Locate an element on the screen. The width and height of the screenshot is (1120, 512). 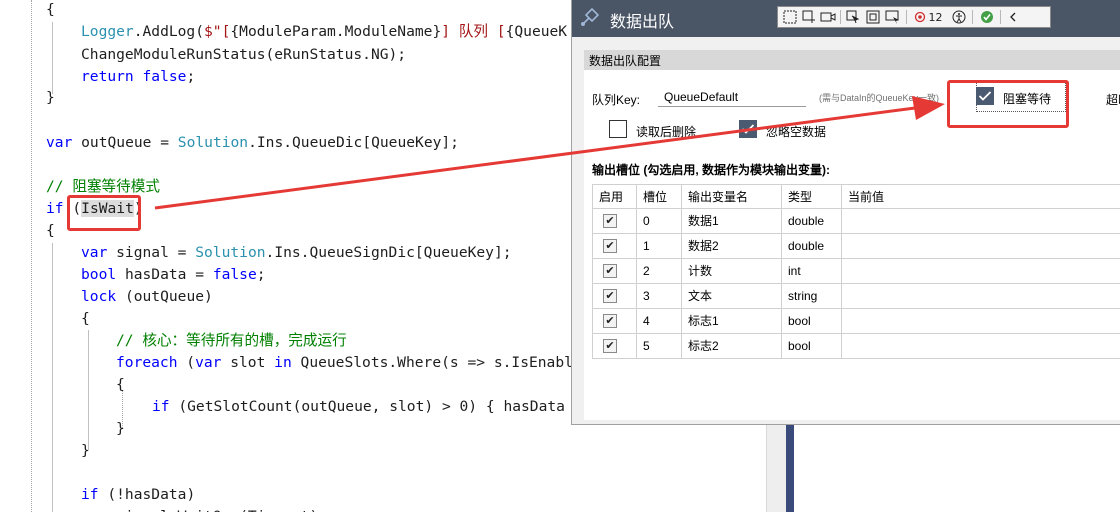
cell-slot: 5 is located at coordinates (659, 346).